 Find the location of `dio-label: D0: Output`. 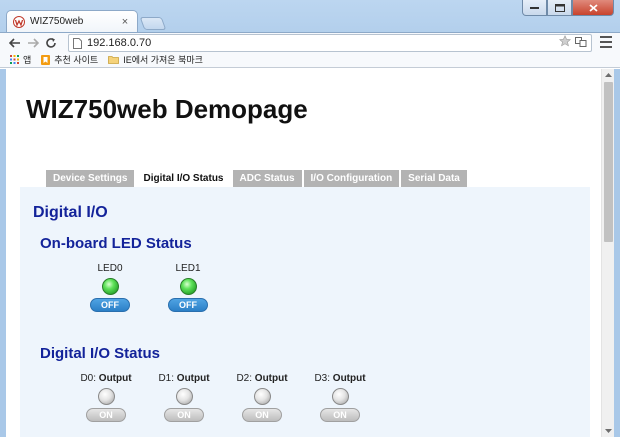

dio-label: D0: Output is located at coordinates (105, 378).